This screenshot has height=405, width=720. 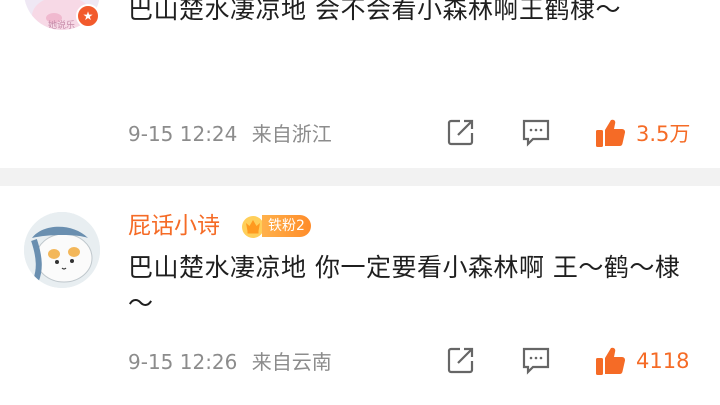 I want to click on fan-badge: 铁粉2, so click(x=275, y=226).